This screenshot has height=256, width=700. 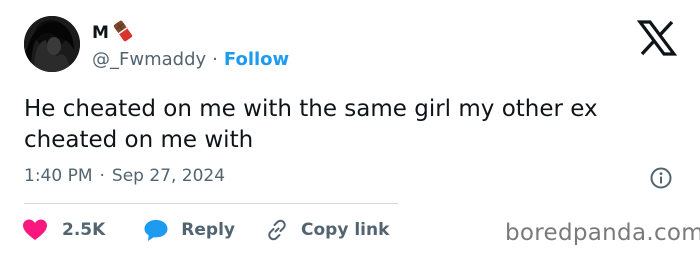 What do you see at coordinates (277, 230) in the screenshot?
I see `link-icon` at bounding box center [277, 230].